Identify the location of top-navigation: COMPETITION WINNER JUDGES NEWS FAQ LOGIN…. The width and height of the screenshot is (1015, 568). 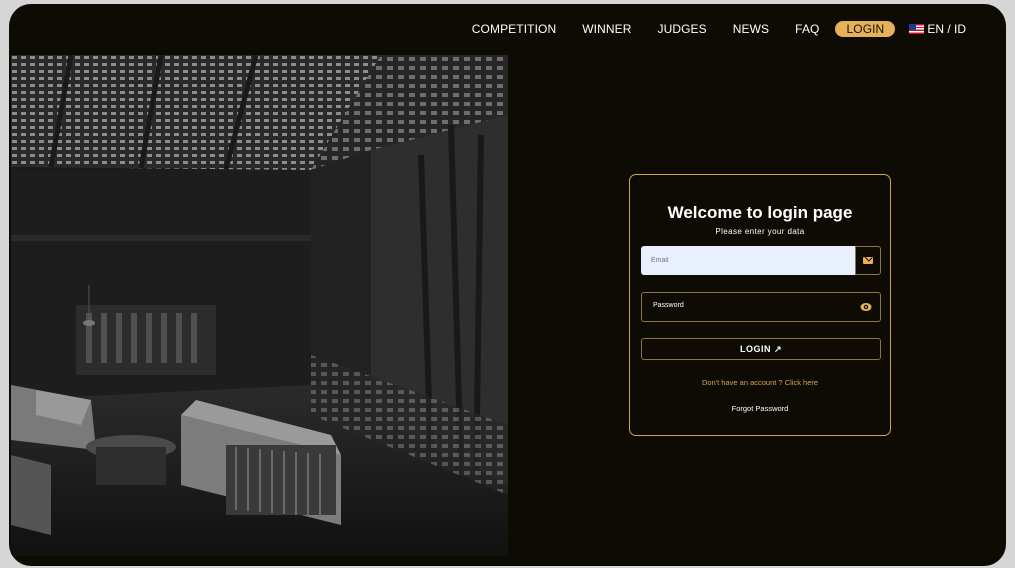
(719, 29).